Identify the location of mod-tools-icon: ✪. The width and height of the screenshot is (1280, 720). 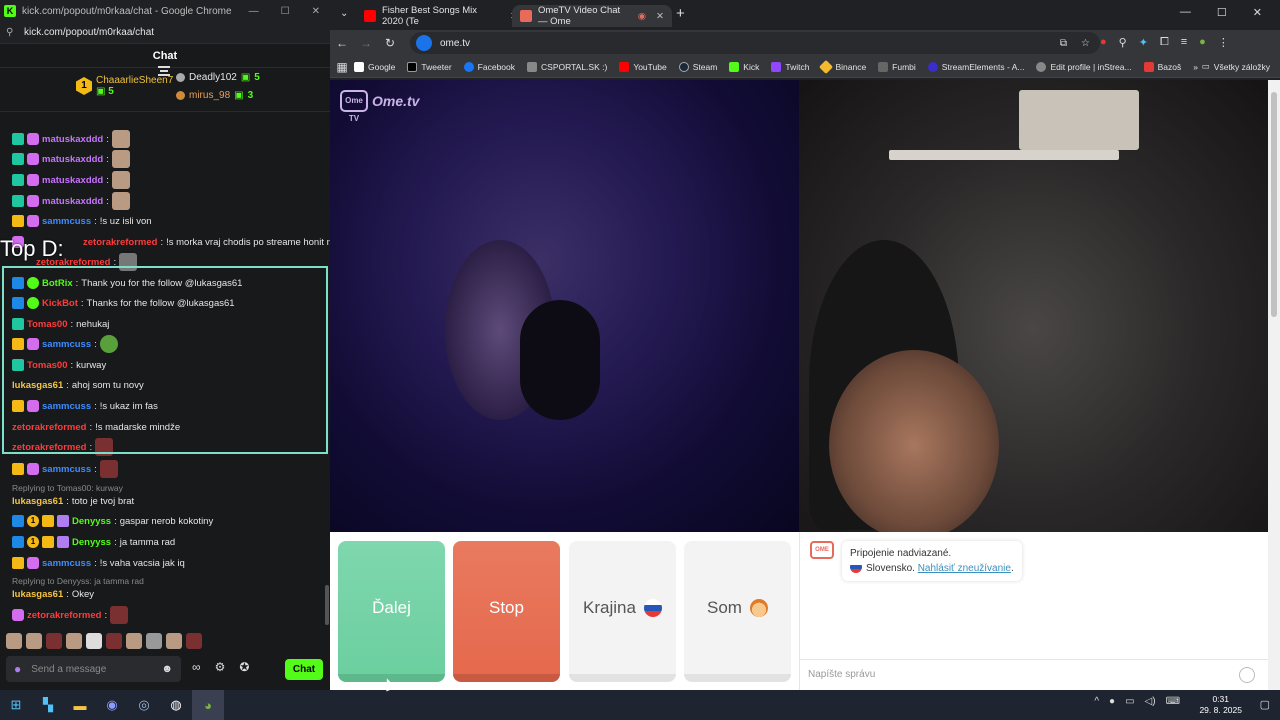
(244, 667).